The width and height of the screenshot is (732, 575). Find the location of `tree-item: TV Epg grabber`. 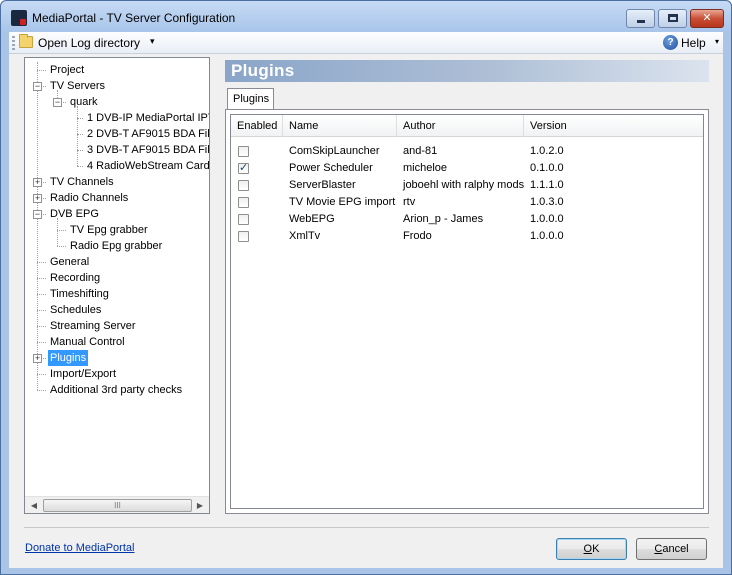

tree-item: TV Epg grabber is located at coordinates (117, 230).